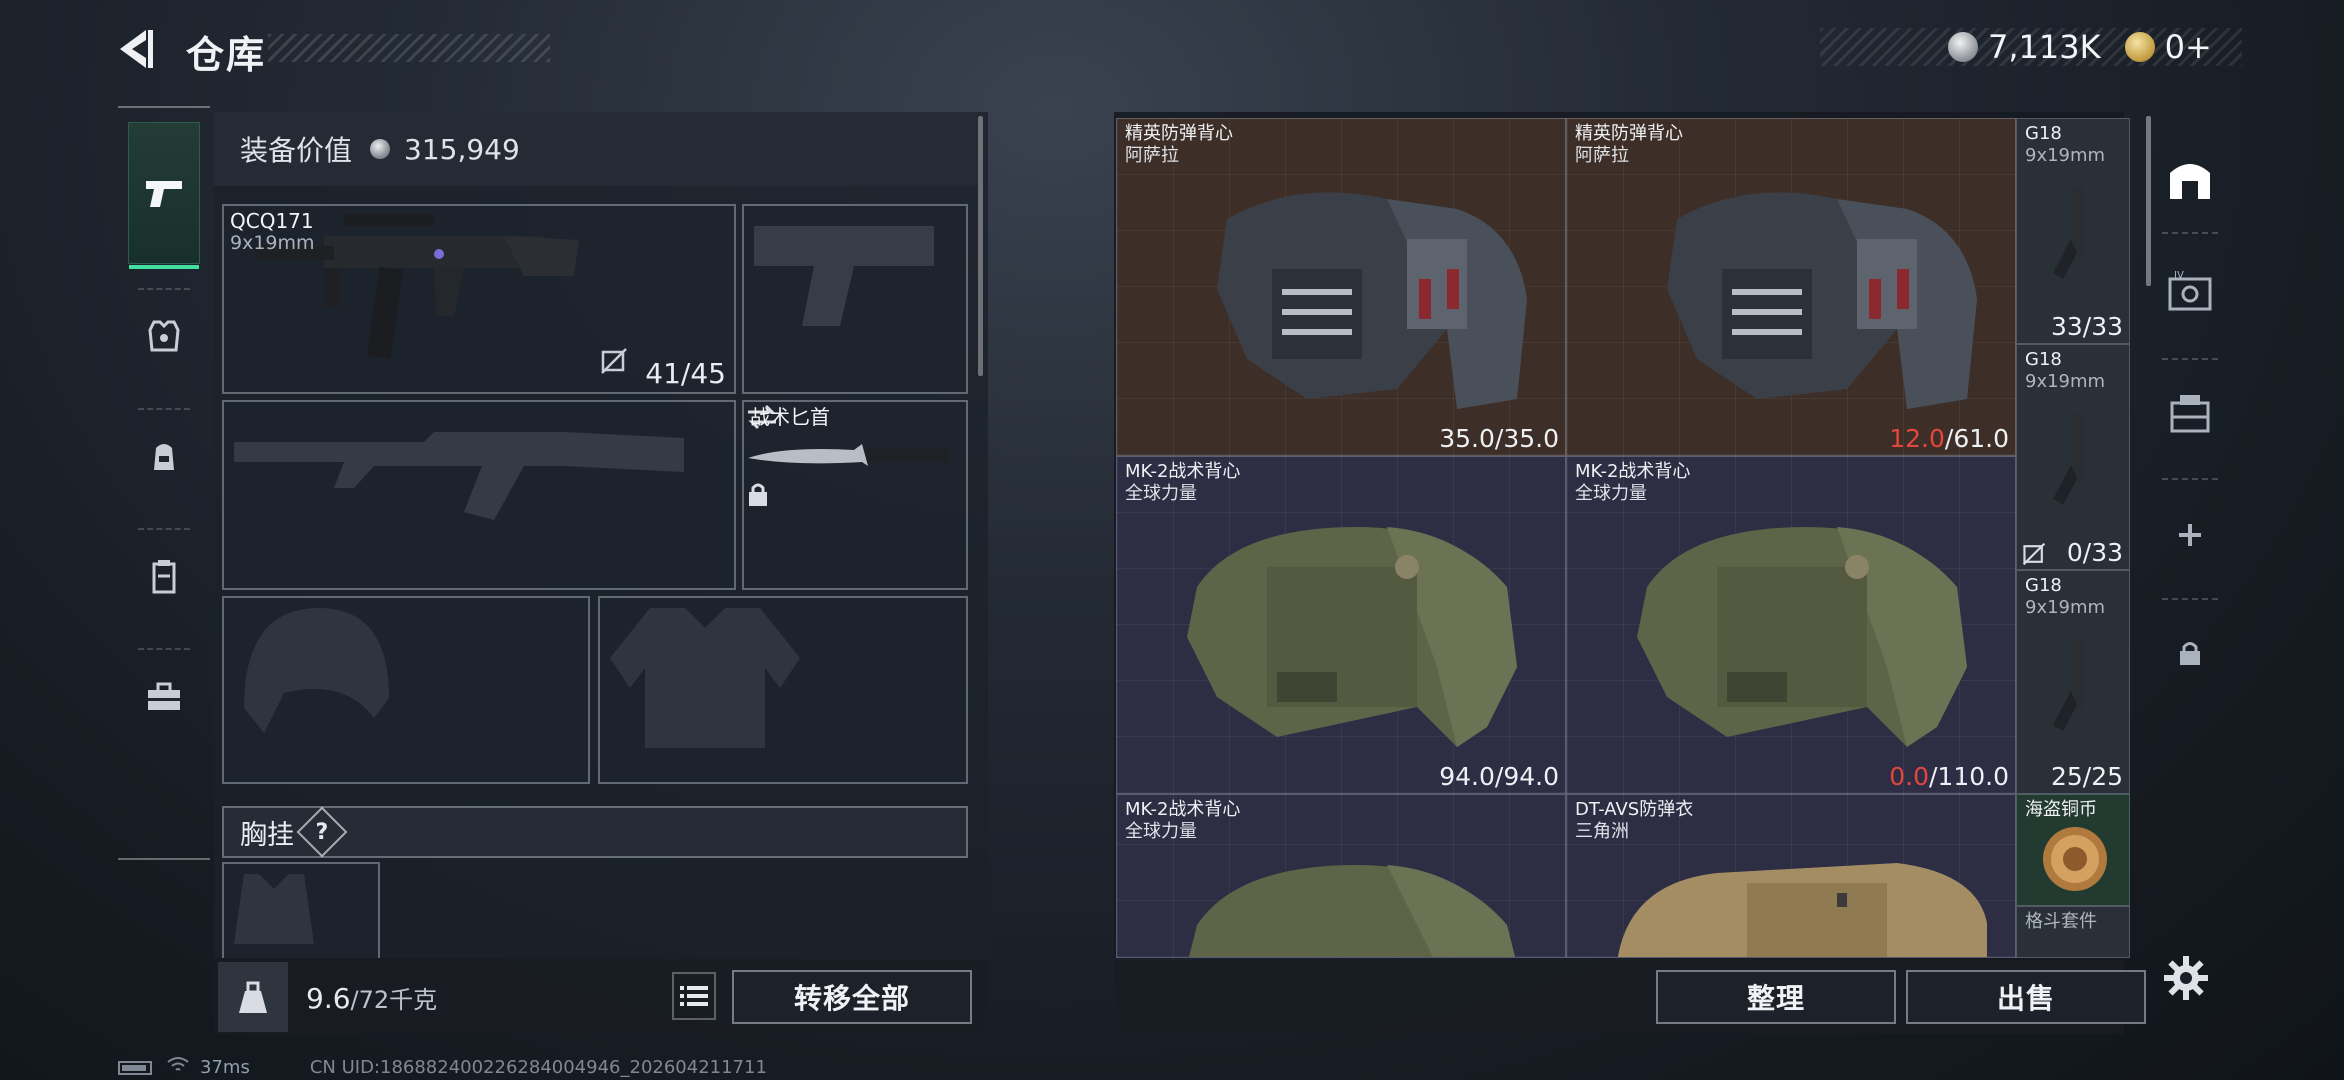  I want to click on item-name: 格斗套件, so click(2061, 921).